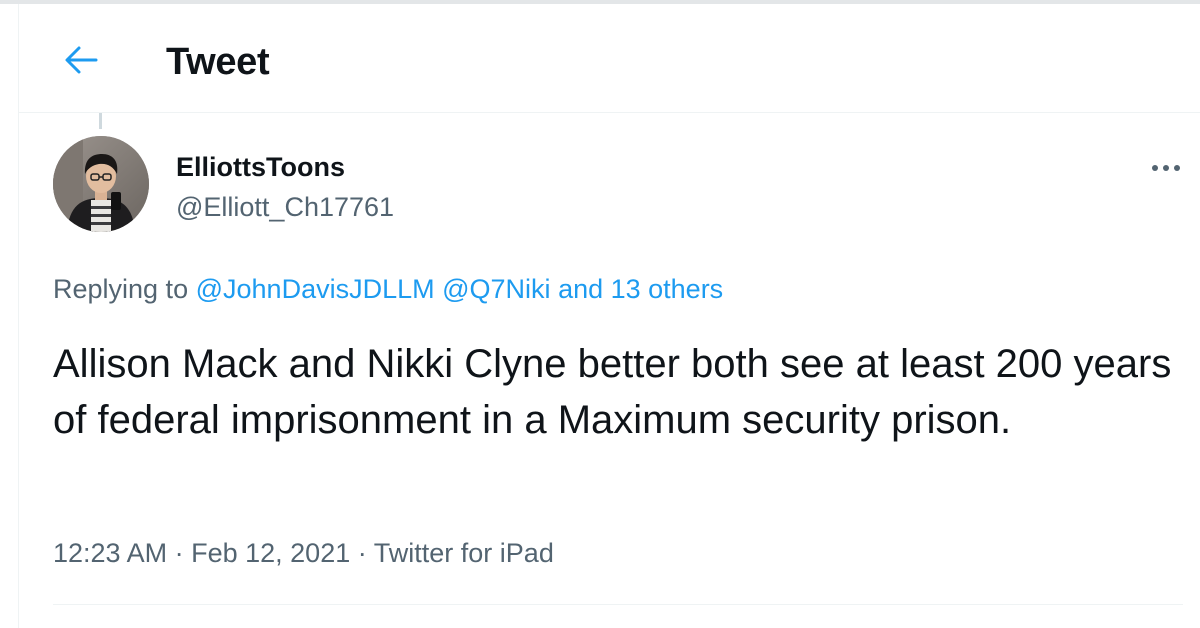 The image size is (1200, 628). I want to click on tweet-time: 12:23 AM, so click(110, 553).